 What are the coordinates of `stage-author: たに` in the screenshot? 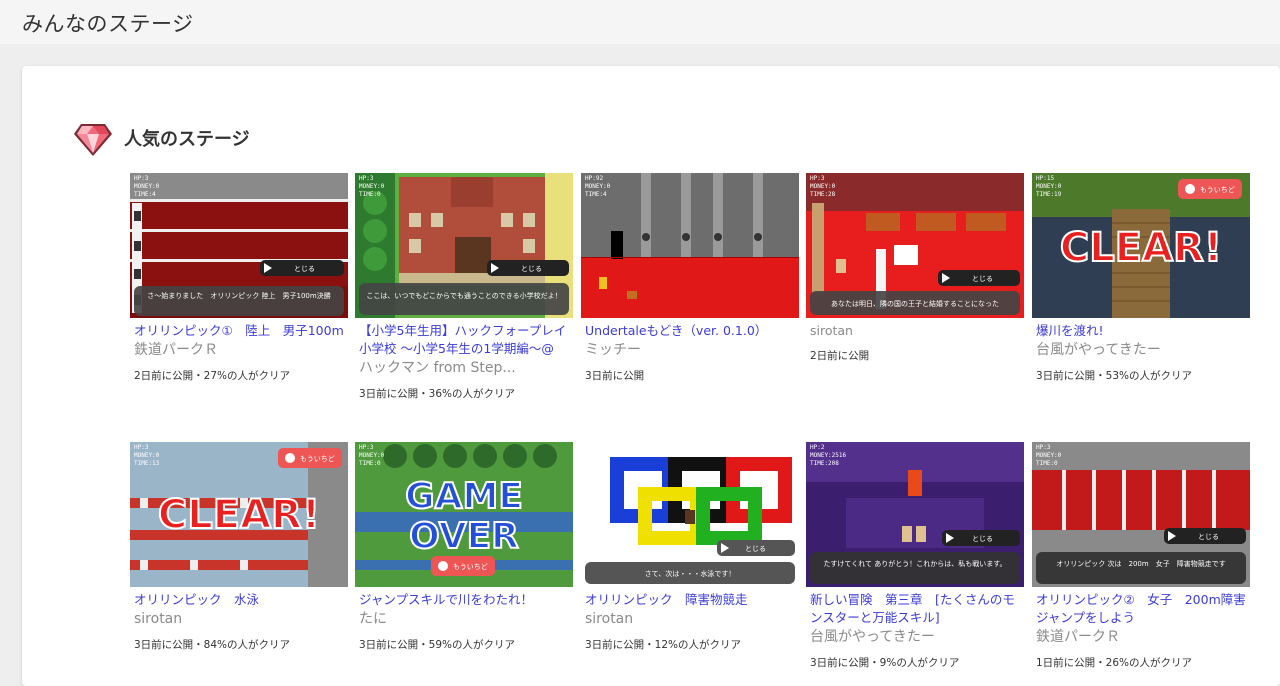 It's located at (462, 619).